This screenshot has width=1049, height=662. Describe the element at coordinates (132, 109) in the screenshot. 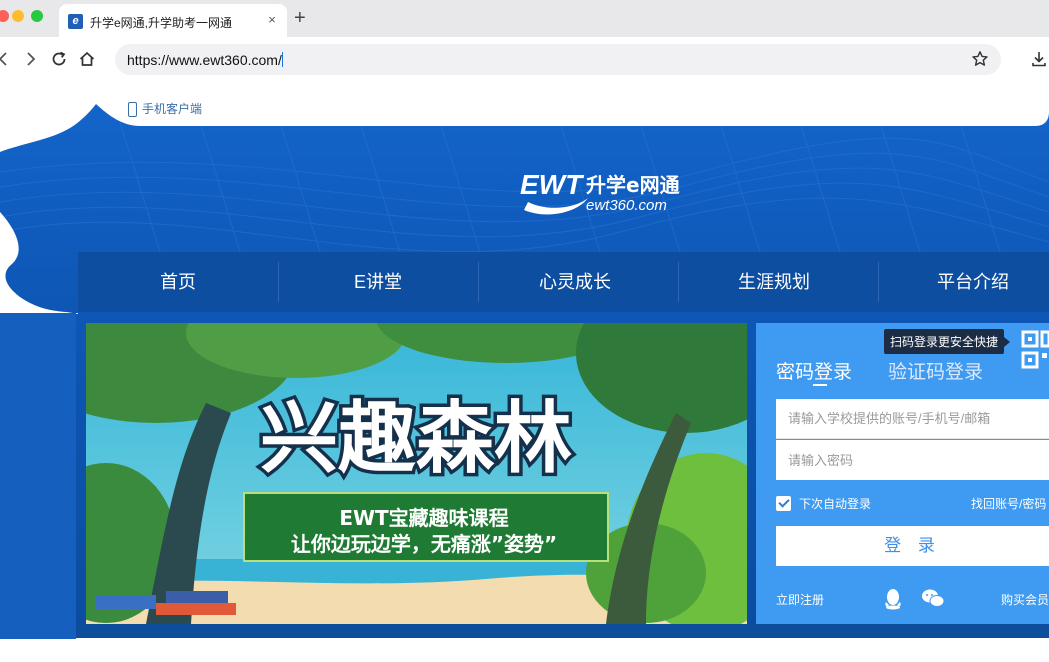

I see `phone-icon` at that location.